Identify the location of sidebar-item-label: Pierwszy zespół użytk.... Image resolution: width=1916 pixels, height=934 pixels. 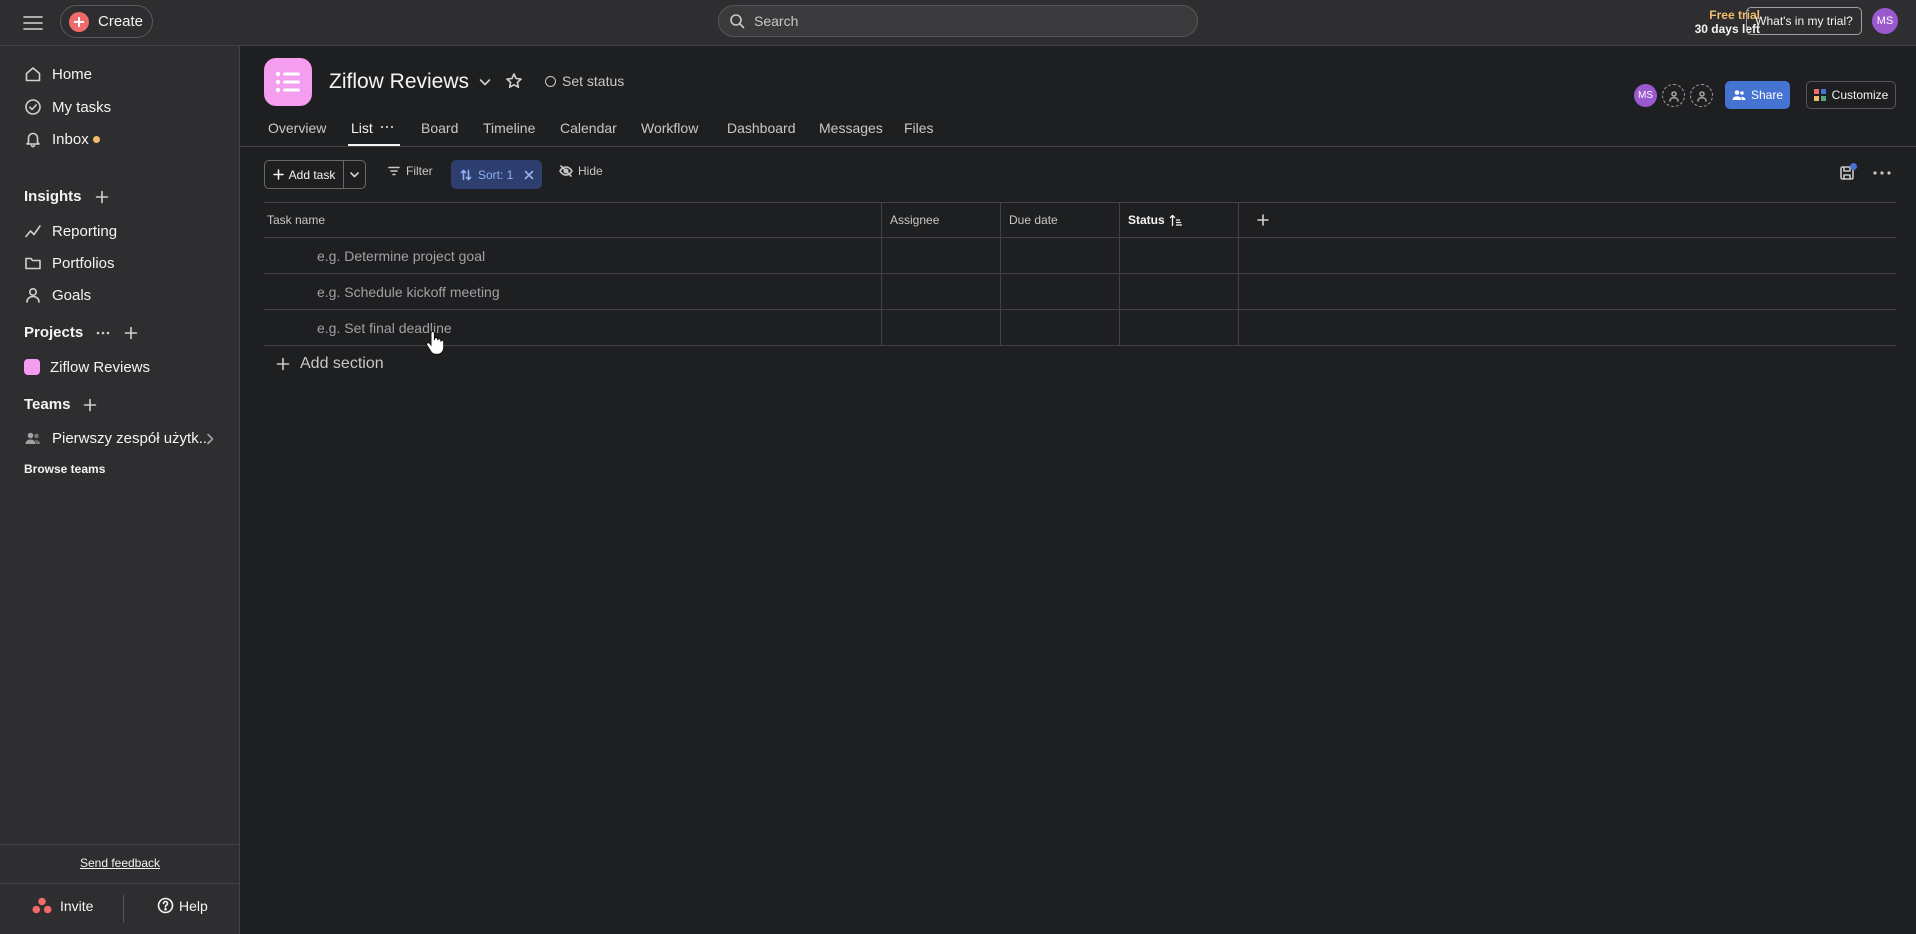
(132, 438).